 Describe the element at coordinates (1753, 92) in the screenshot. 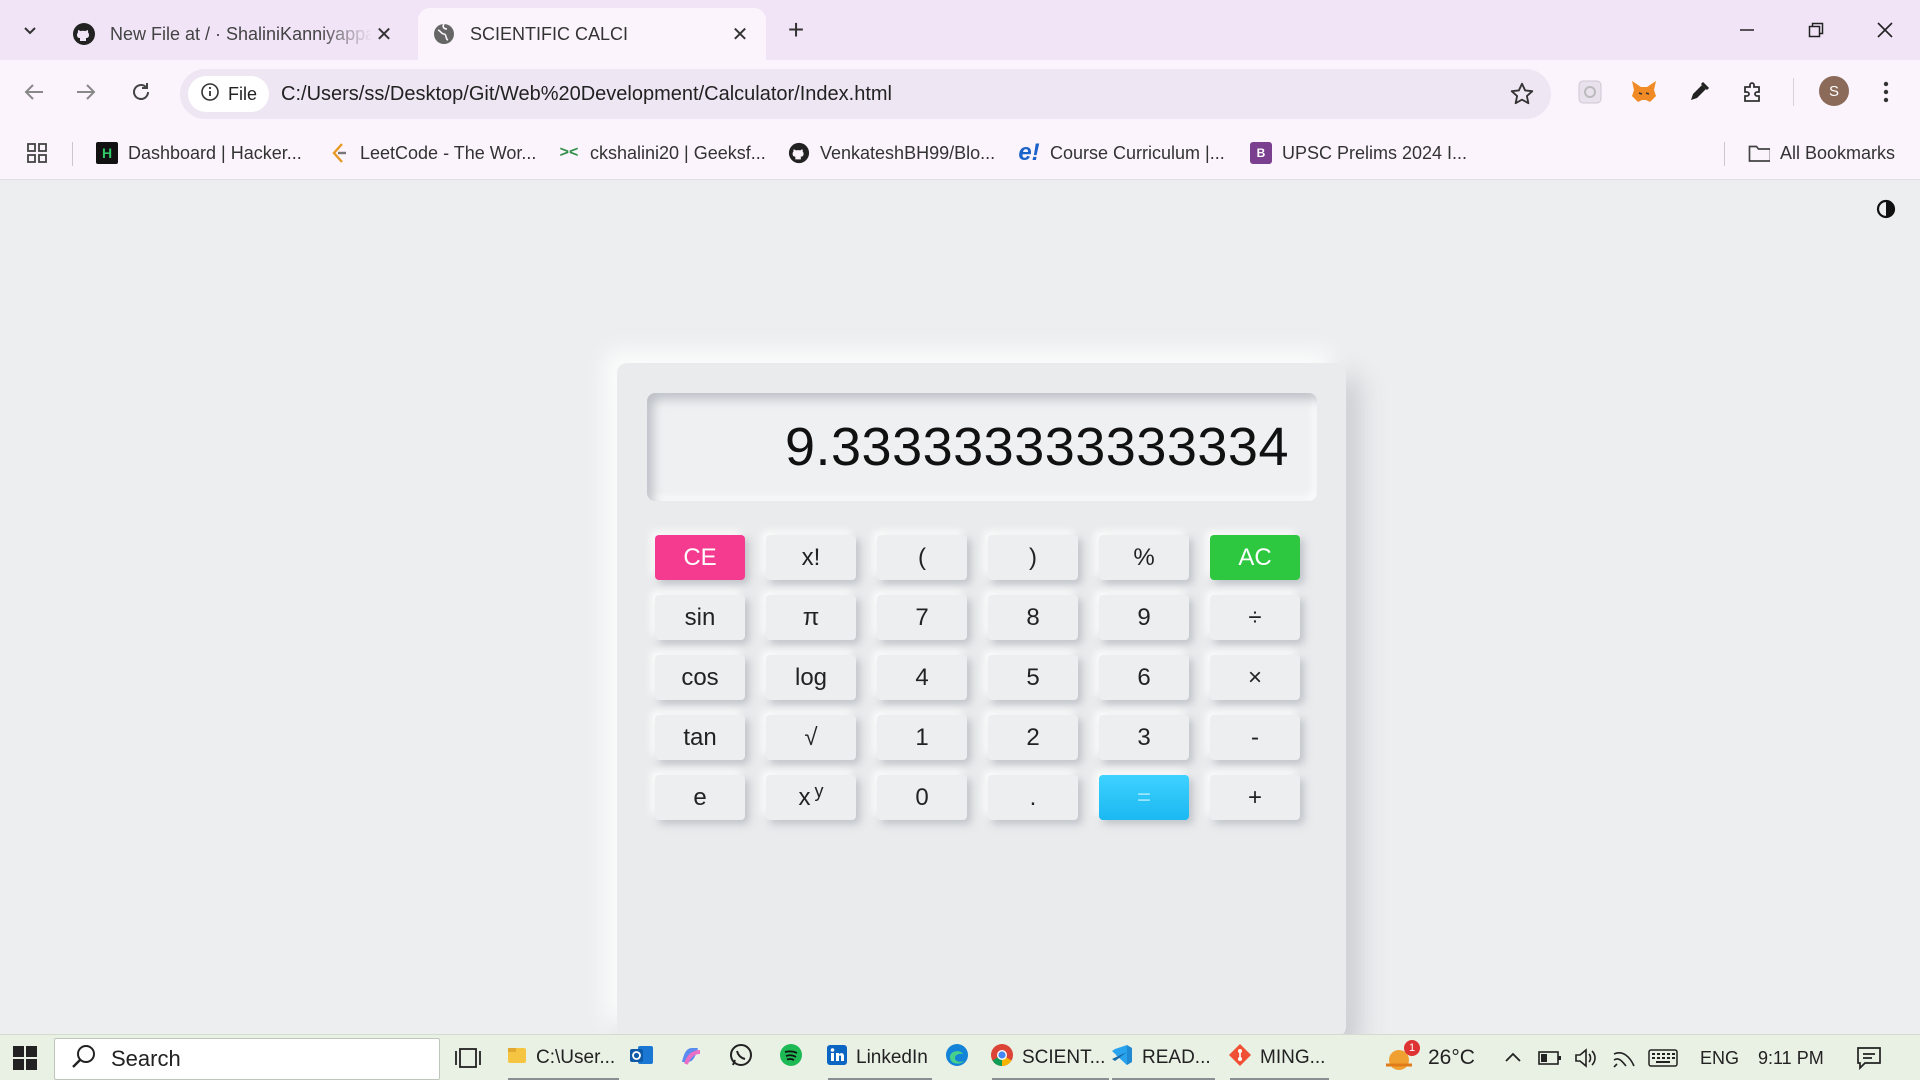

I see `extensions-puzzle-icon` at that location.